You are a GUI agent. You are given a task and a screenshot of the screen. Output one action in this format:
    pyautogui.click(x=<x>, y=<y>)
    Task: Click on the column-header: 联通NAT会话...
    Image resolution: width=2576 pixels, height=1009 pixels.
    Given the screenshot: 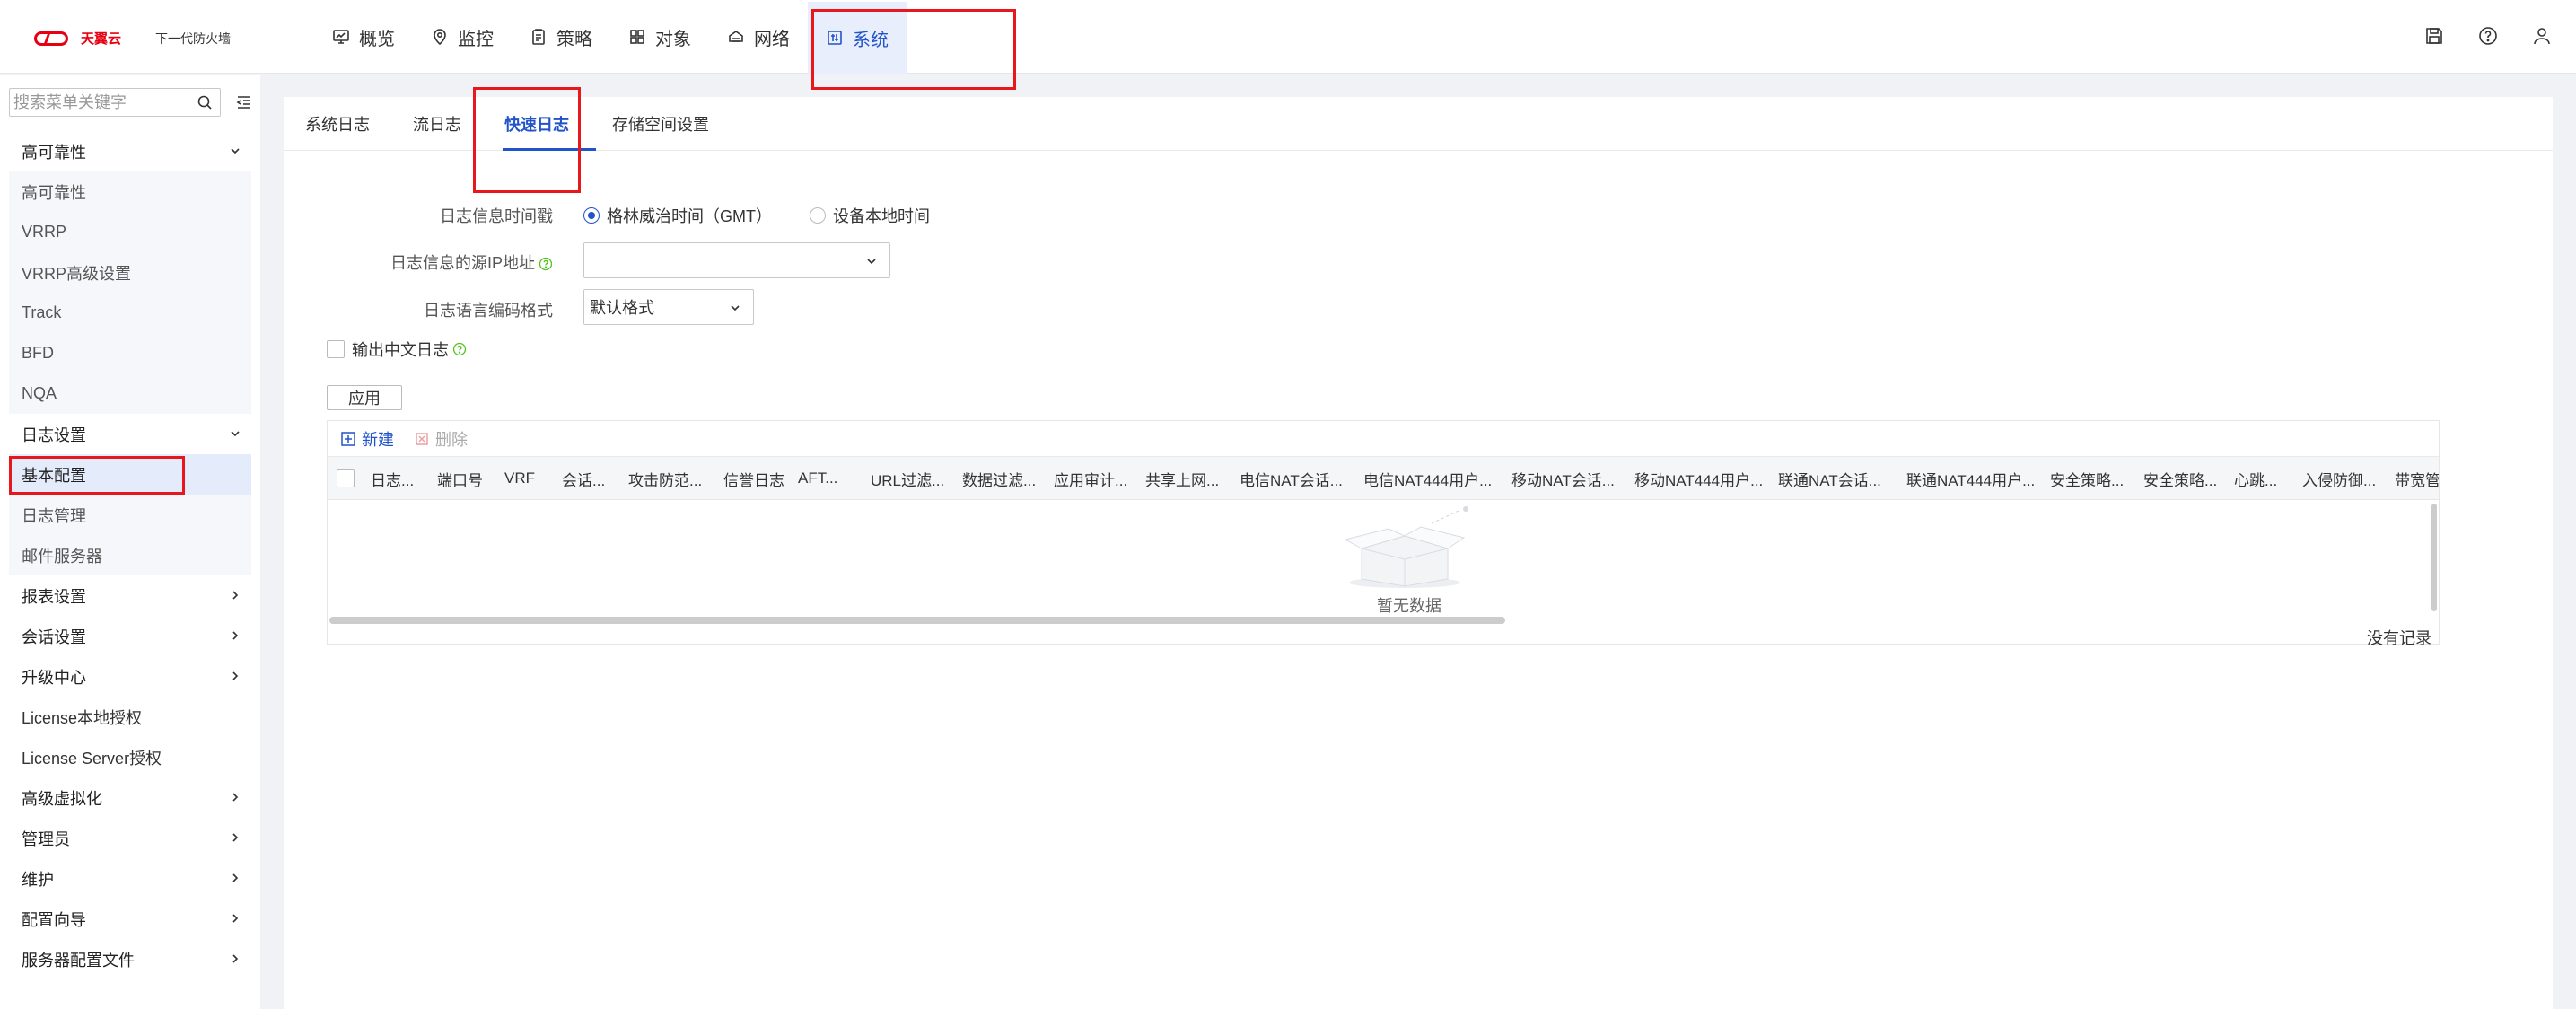 What is the action you would take?
    pyautogui.click(x=1829, y=478)
    